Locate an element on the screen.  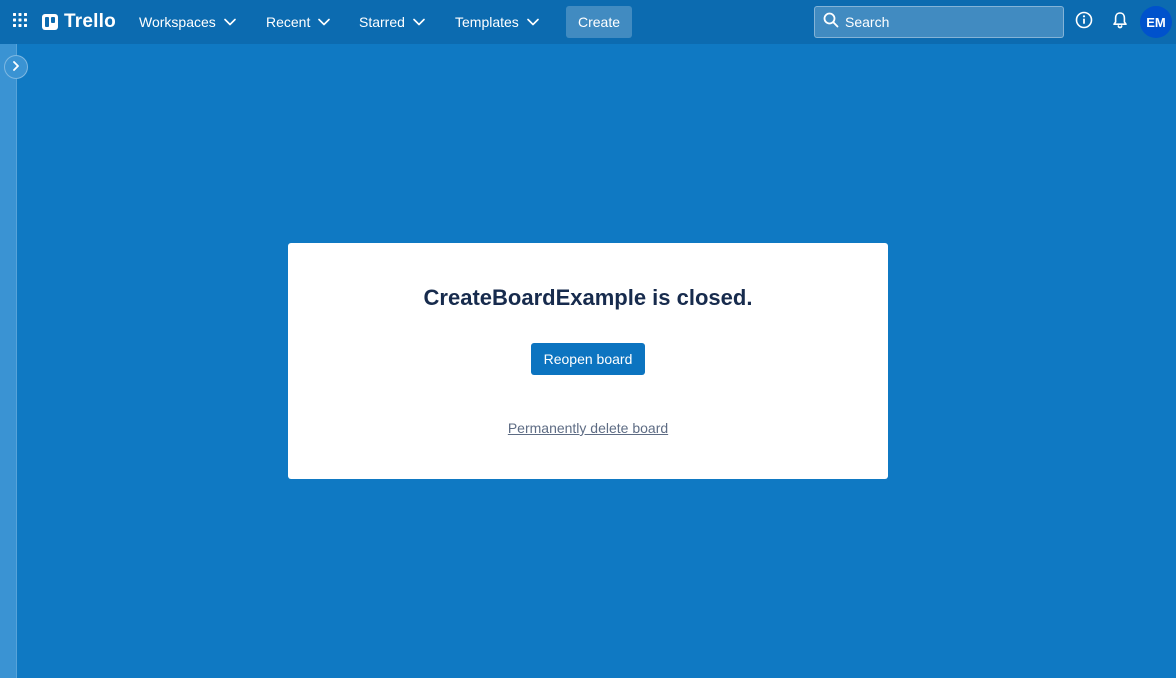
nav-workspaces: Workspaces is located at coordinates (187, 22).